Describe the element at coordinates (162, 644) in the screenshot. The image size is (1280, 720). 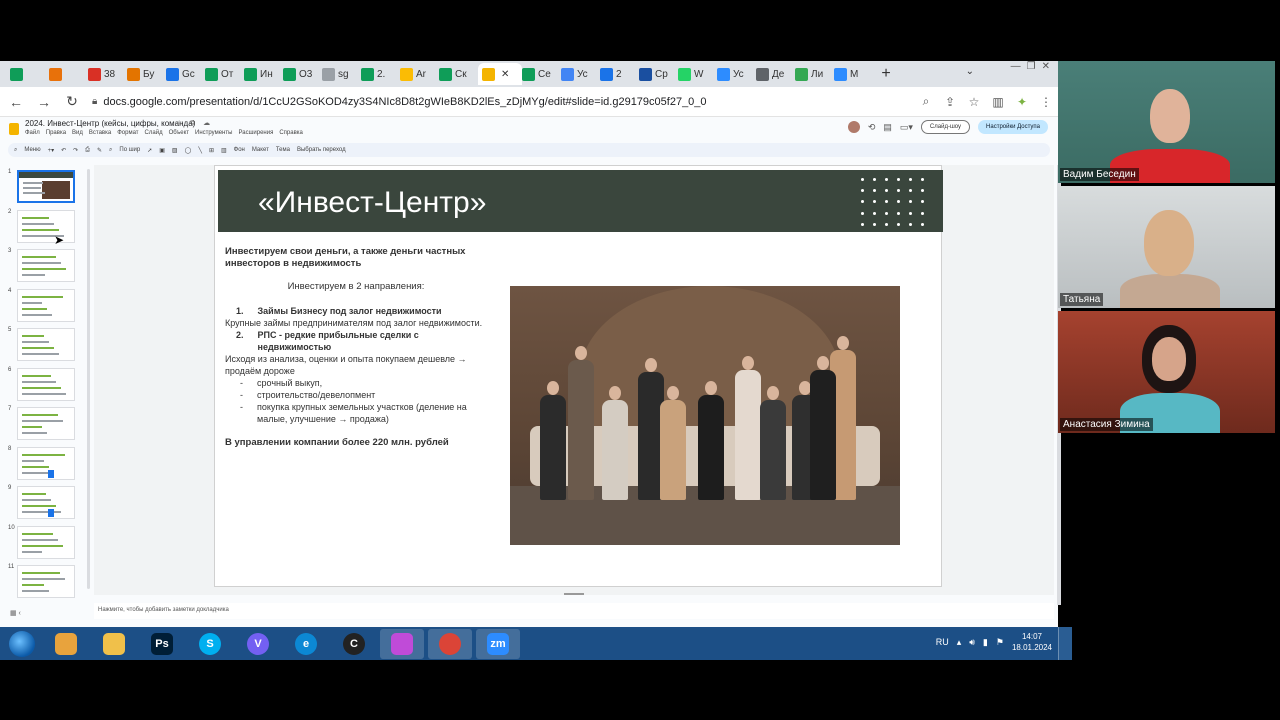
I see `taskbar-app: Ps` at that location.